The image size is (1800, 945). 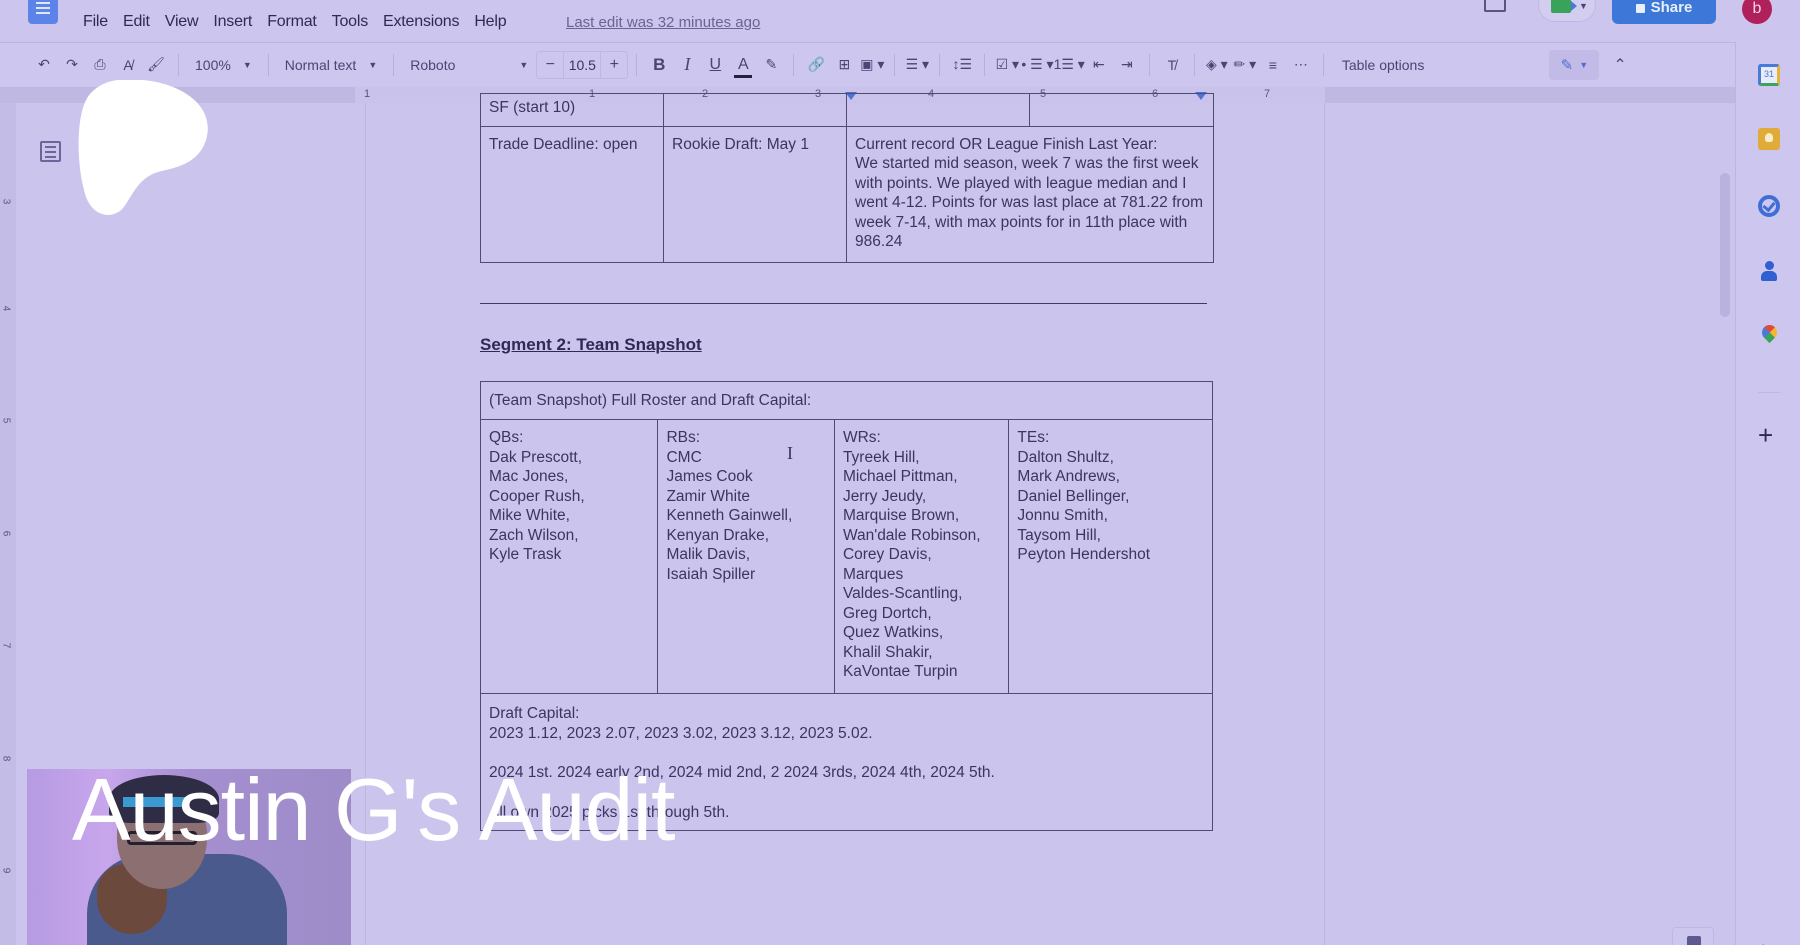 What do you see at coordinates (8, 524) in the screenshot?
I see `vertical-ruler: 3 4 5 6 7 8 9` at bounding box center [8, 524].